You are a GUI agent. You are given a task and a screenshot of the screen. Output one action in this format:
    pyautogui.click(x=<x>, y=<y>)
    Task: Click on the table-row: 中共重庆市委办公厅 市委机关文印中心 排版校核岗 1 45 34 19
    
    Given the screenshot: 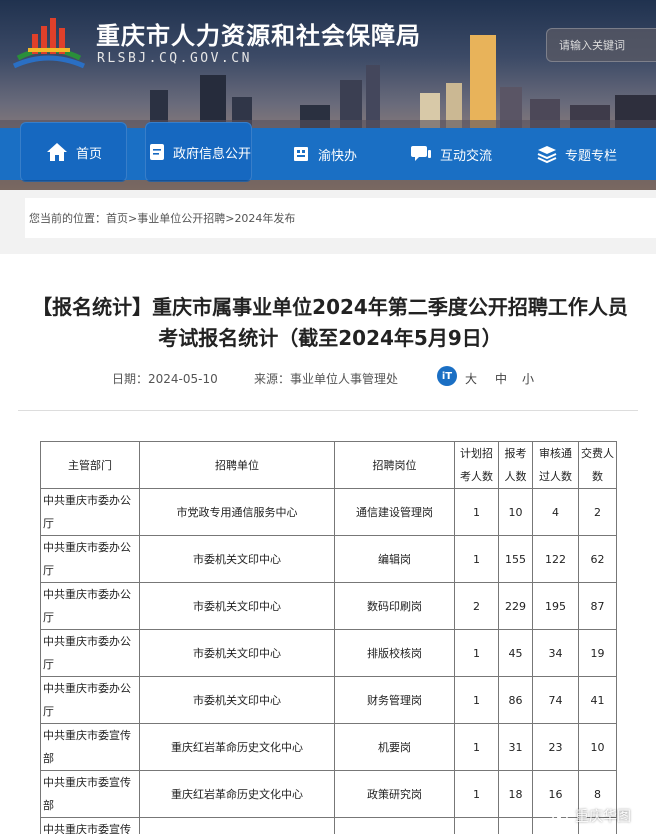 What is the action you would take?
    pyautogui.click(x=328, y=653)
    